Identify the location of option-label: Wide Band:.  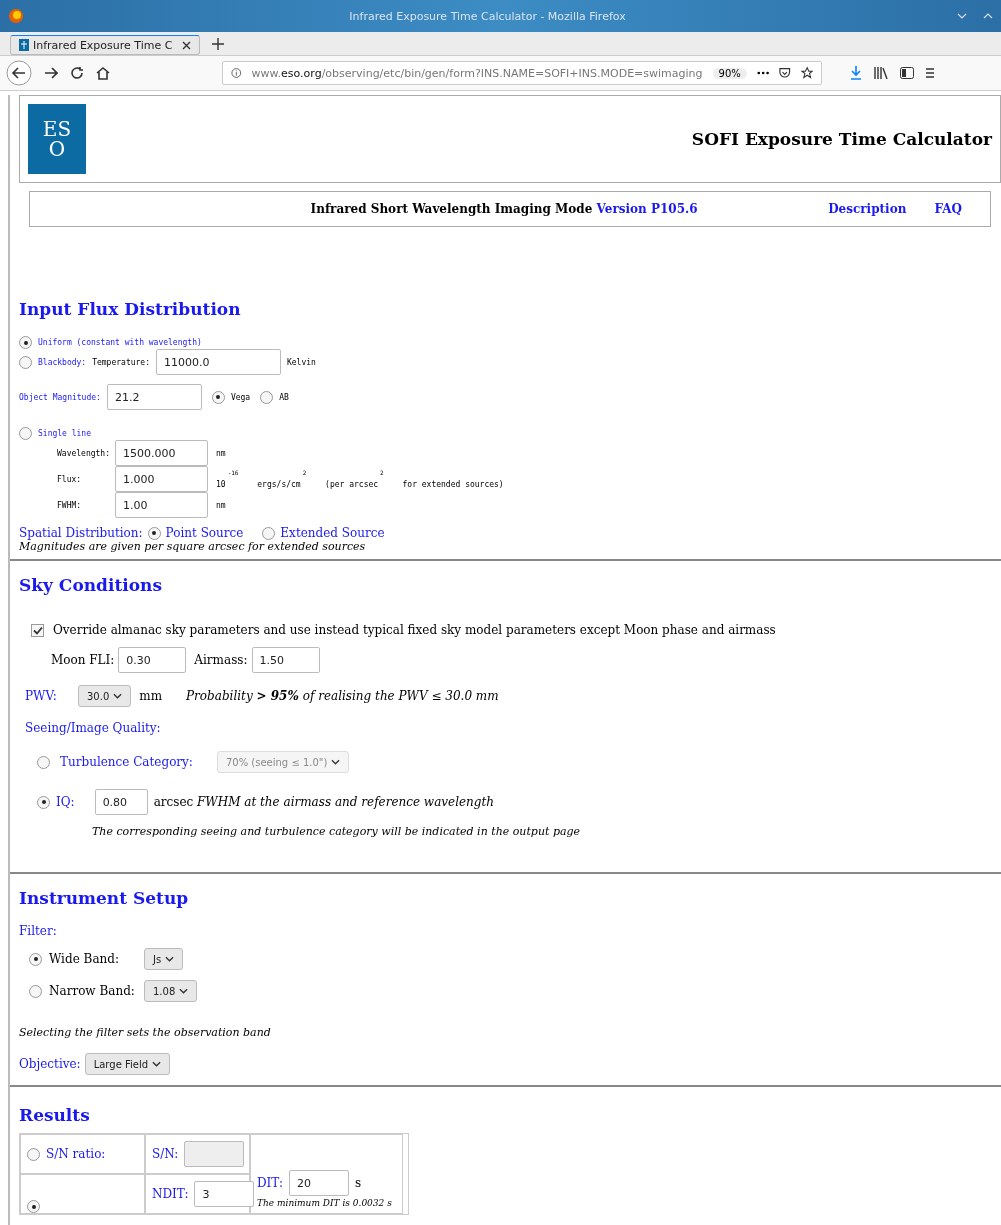
(84, 959).